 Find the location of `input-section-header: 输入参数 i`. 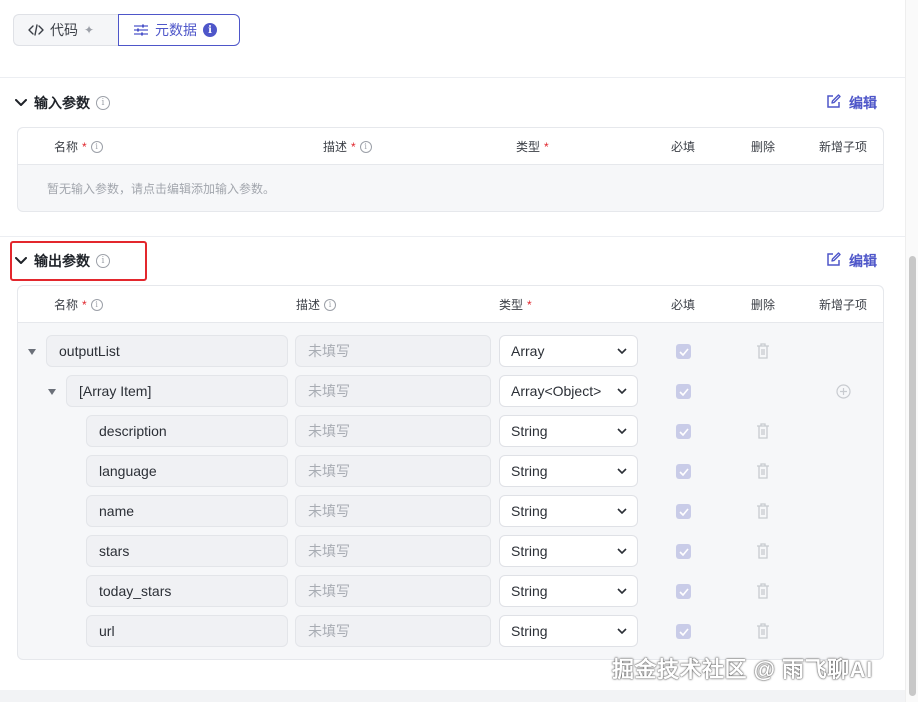

input-section-header: 输入参数 i is located at coordinates (62, 103).